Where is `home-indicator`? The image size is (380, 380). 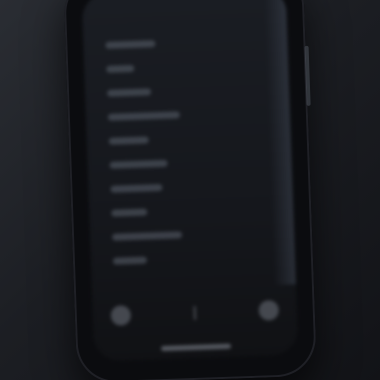
home-indicator is located at coordinates (196, 347).